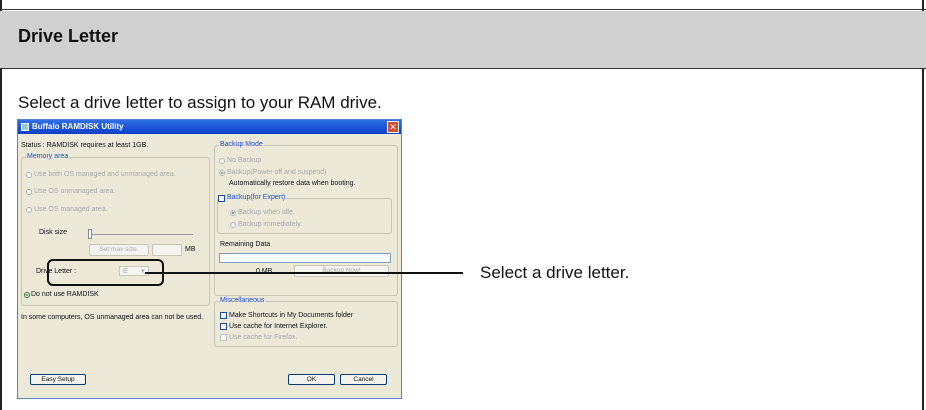 This screenshot has height=410, width=926. I want to click on cache-firefox-label: Use cache for Firefox., so click(263, 337).